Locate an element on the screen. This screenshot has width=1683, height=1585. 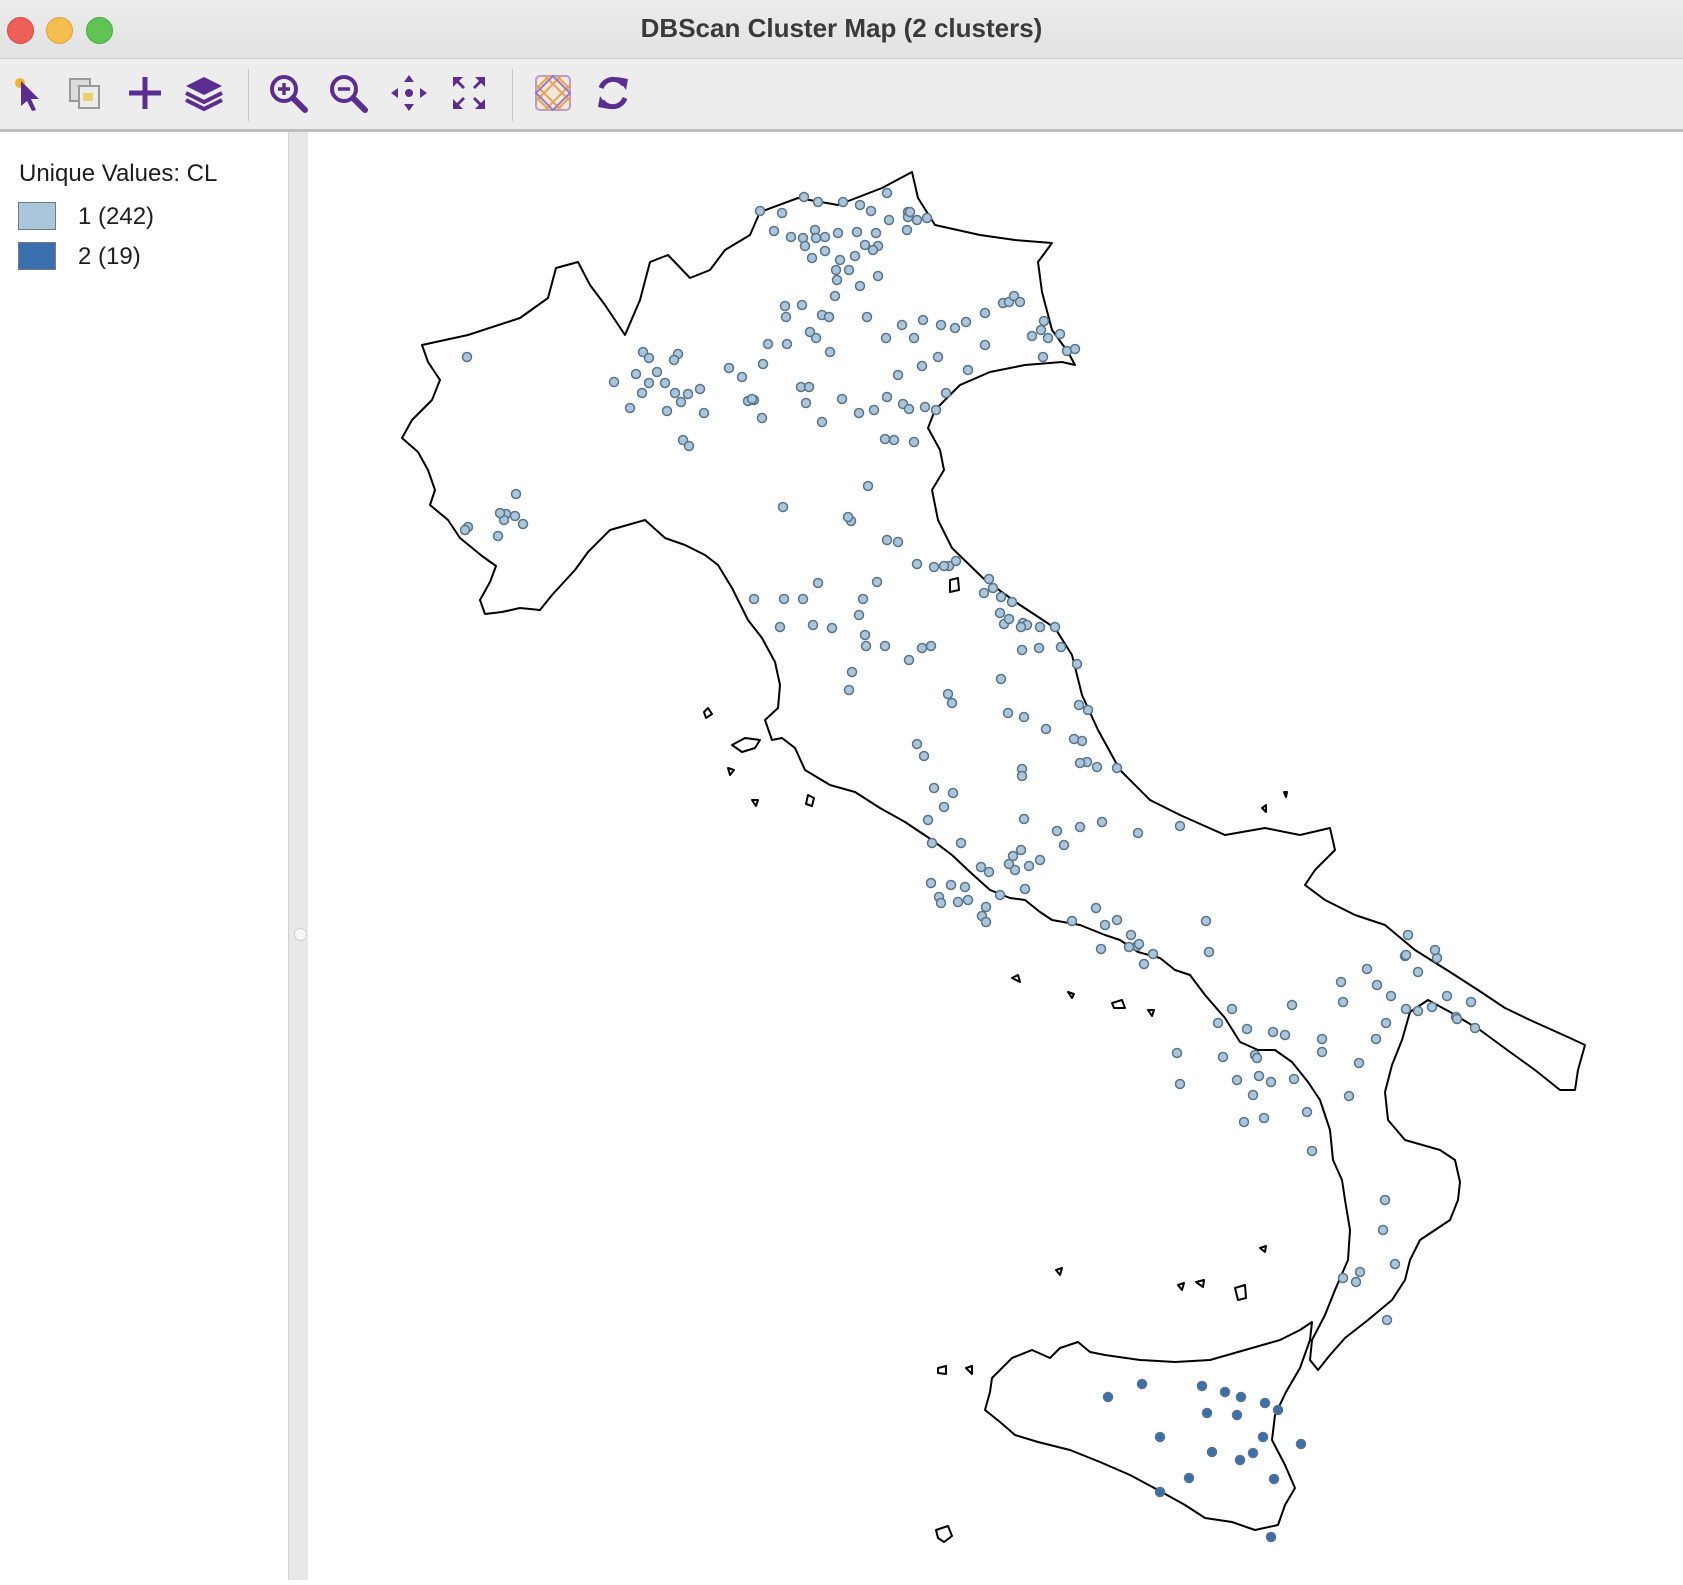
copy-map-button is located at coordinates (85, 93).